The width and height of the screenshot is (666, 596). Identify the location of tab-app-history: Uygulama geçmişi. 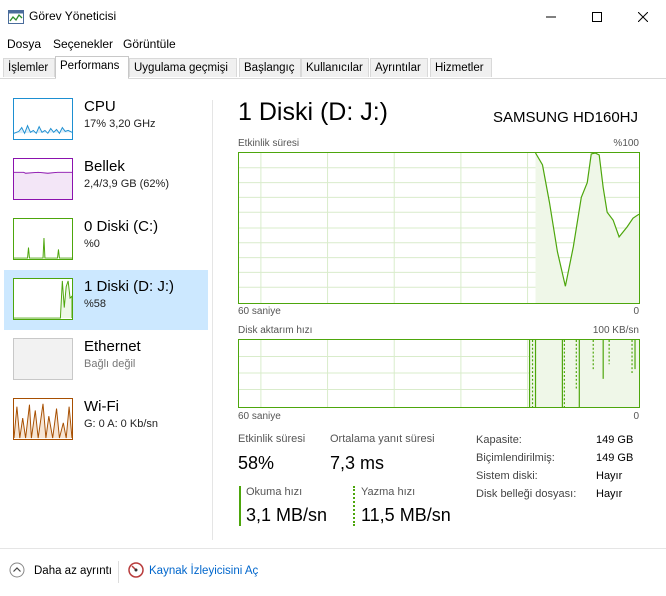
(183, 67).